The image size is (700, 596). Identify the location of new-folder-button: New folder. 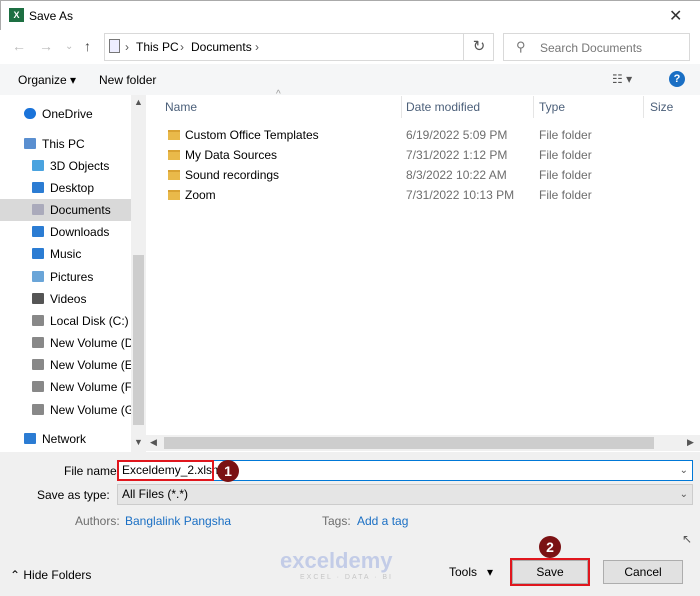
(127, 80).